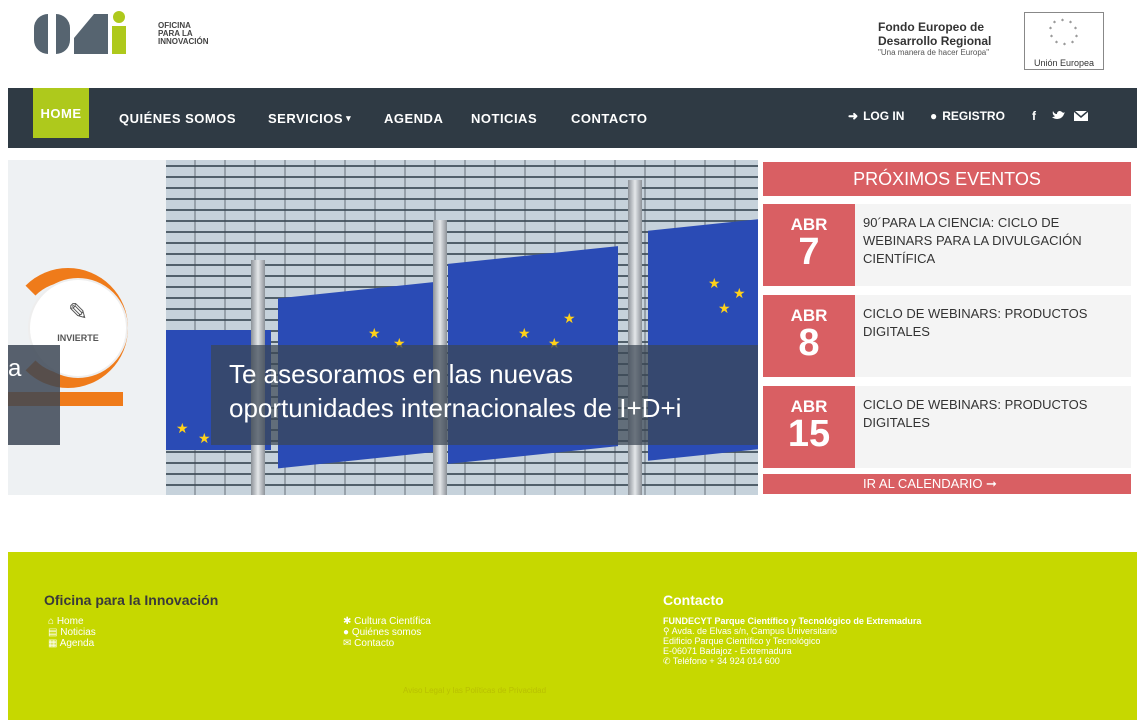 Image resolution: width=1137 pixels, height=720 pixels. I want to click on contact-phone-text: Teléfono + 34 924 014 600, so click(726, 661).